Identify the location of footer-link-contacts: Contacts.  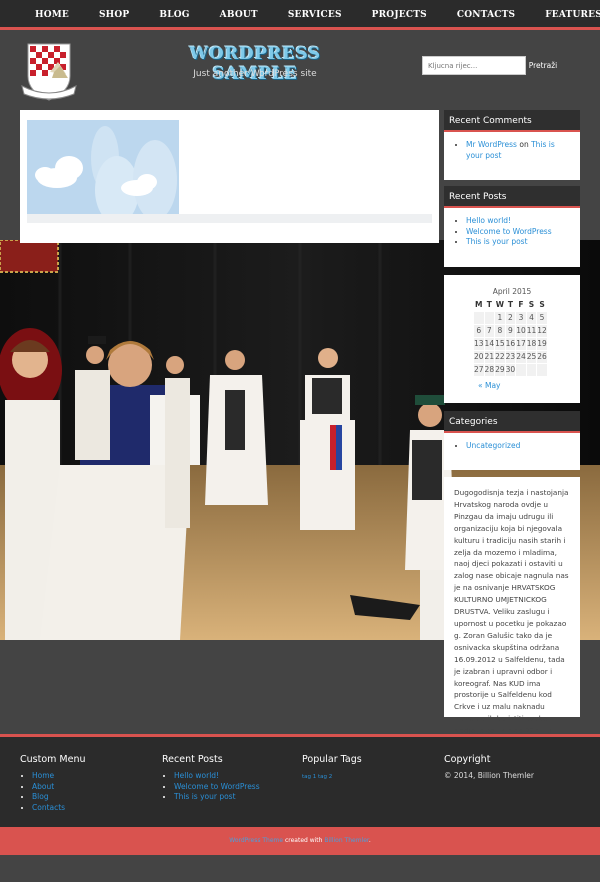
(48, 807).